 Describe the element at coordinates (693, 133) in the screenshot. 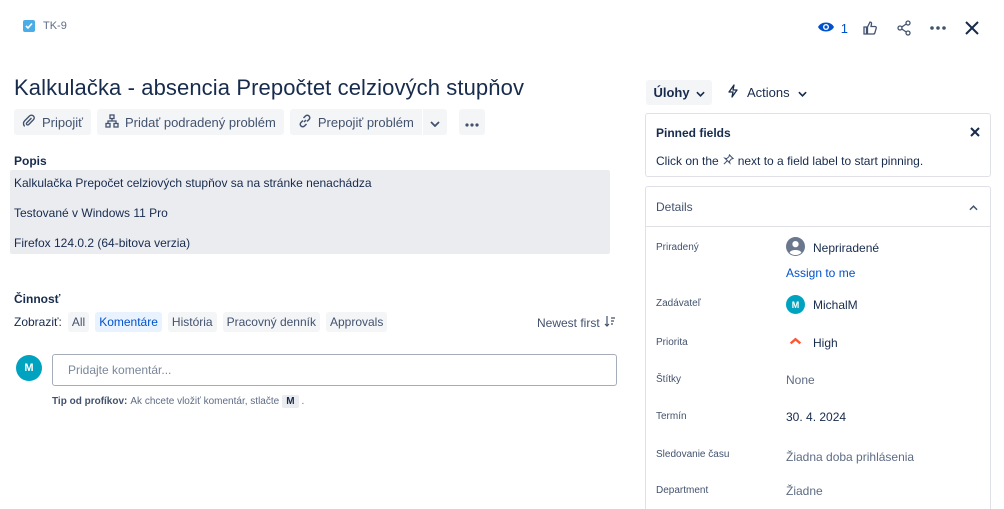

I see `pinned-fields-title: Pinned fields` at that location.